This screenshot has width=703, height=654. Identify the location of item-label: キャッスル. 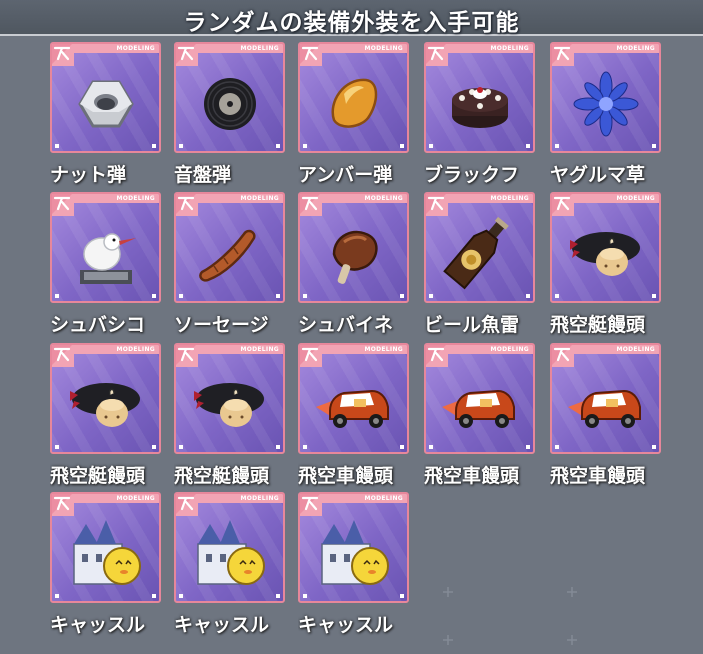
(346, 625).